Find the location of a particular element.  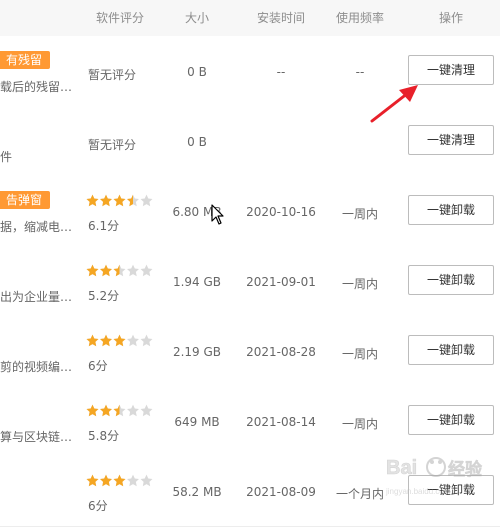

install-date: -- is located at coordinates (281, 72).